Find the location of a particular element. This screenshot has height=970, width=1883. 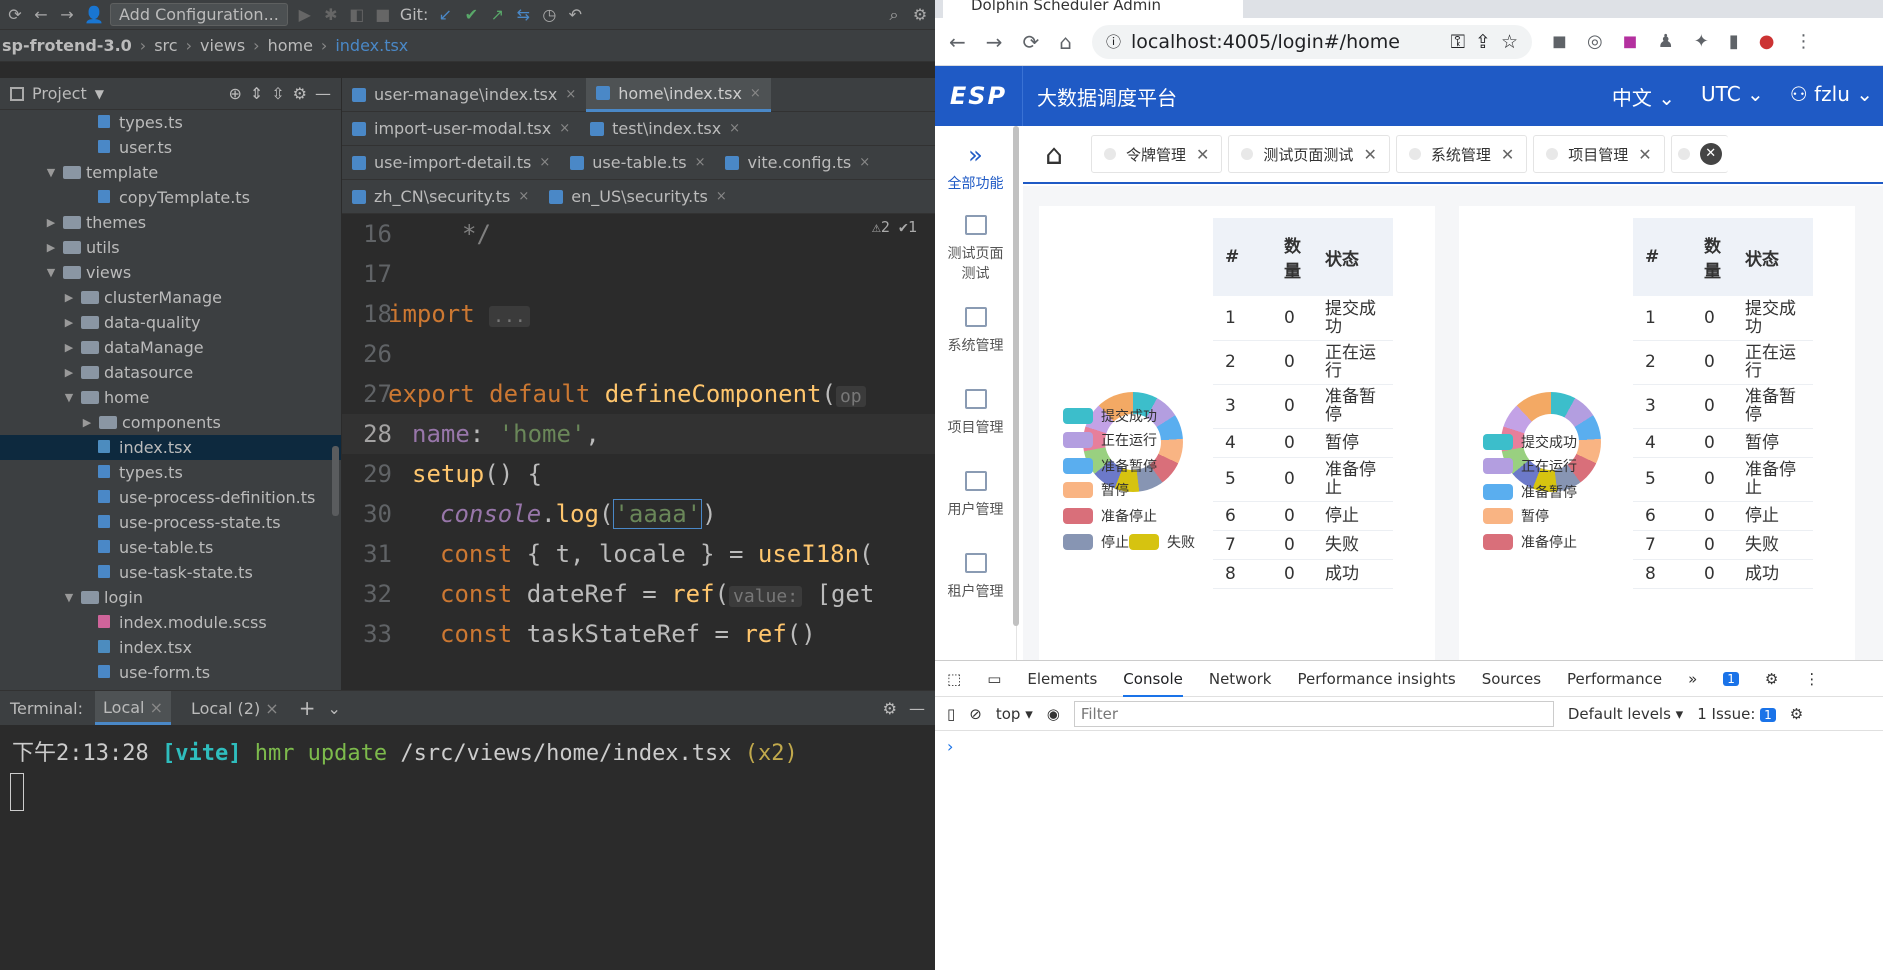

side-item-tenant: 租户管理 is located at coordinates (975, 577).